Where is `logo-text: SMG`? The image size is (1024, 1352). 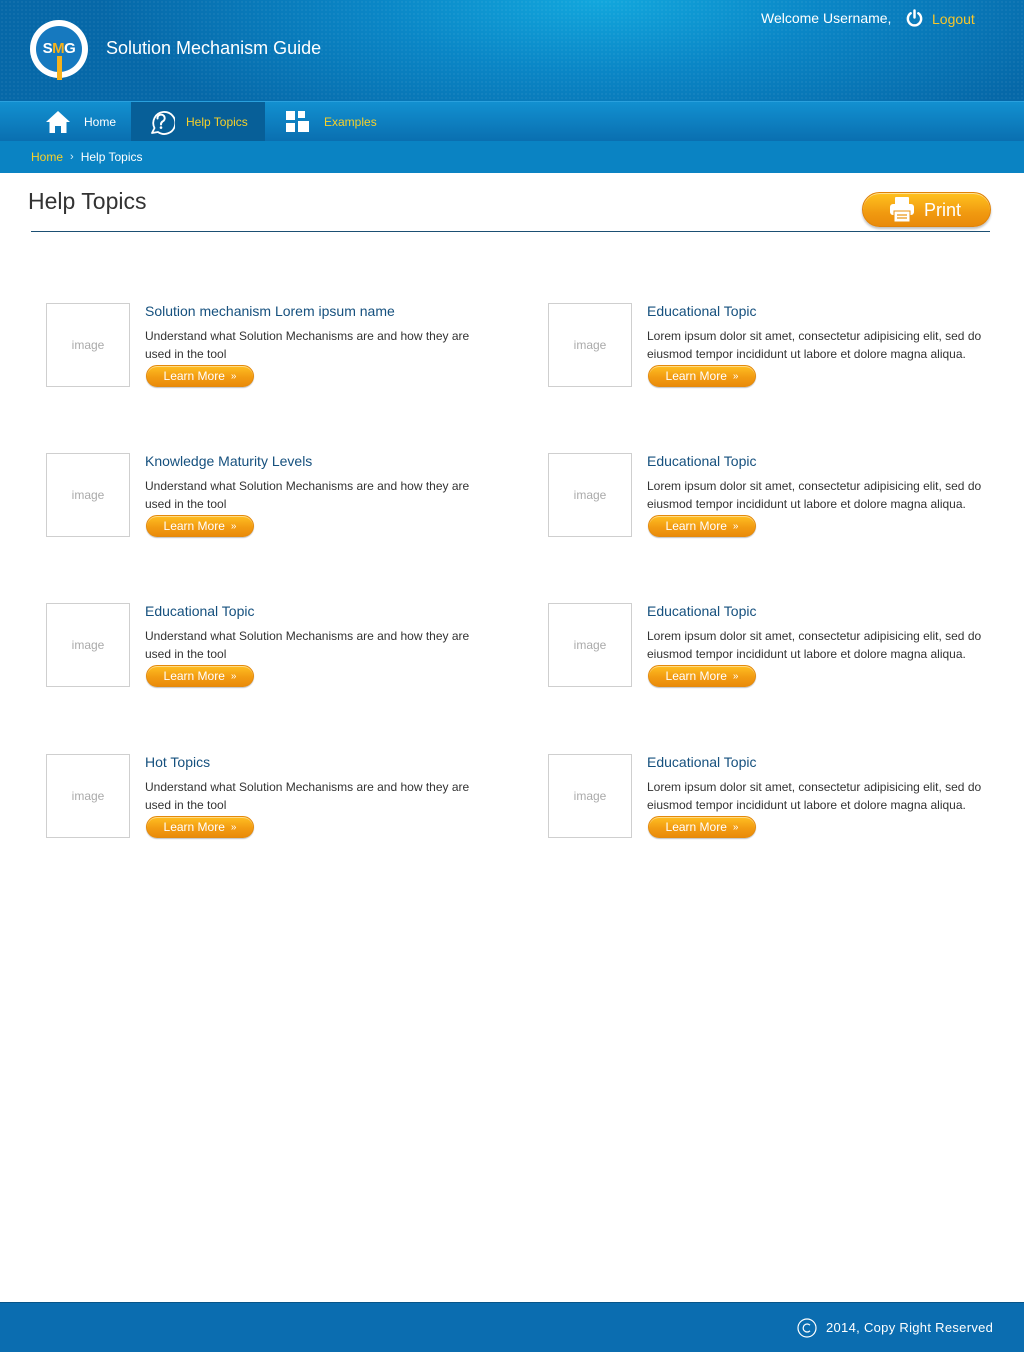 logo-text: SMG is located at coordinates (59, 48).